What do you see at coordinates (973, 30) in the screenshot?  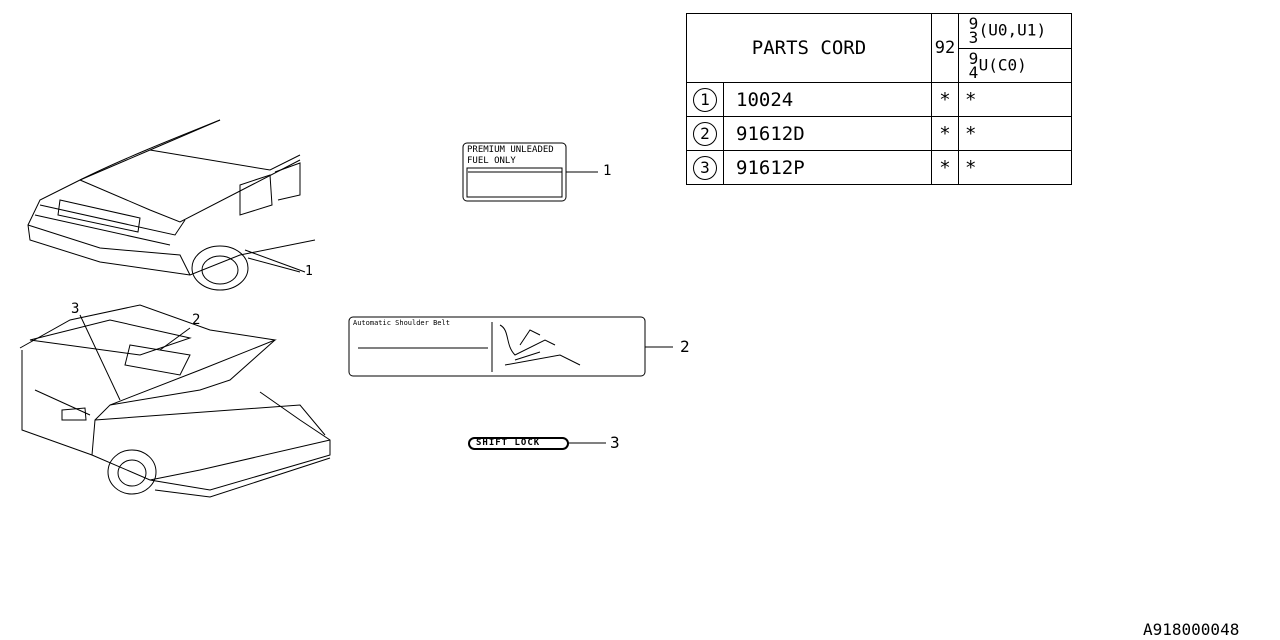 I see `year-93: 93` at bounding box center [973, 30].